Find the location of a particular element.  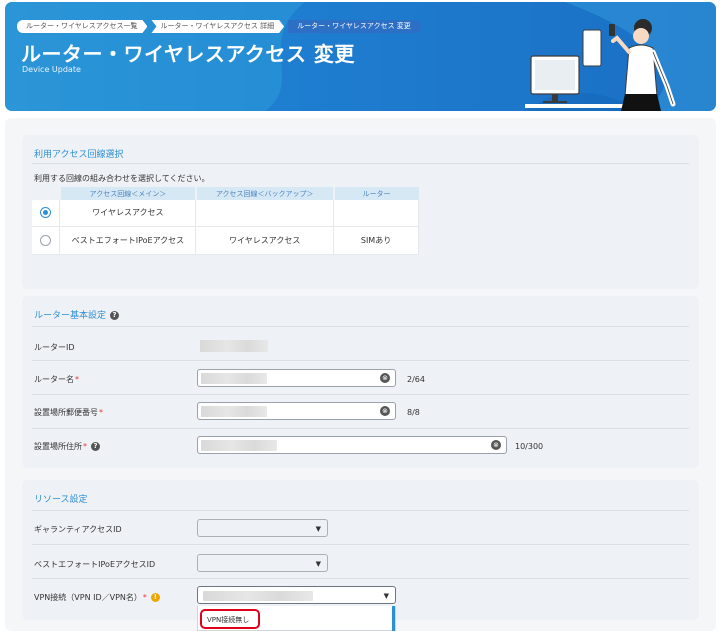

row-backup-line is located at coordinates (265, 213).